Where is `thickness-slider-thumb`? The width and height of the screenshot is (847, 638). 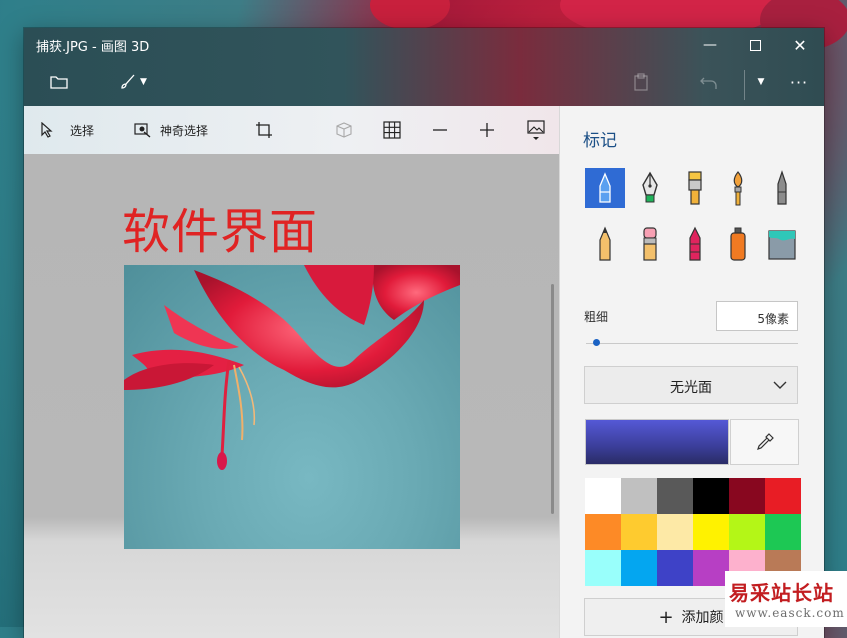 thickness-slider-thumb is located at coordinates (596, 342).